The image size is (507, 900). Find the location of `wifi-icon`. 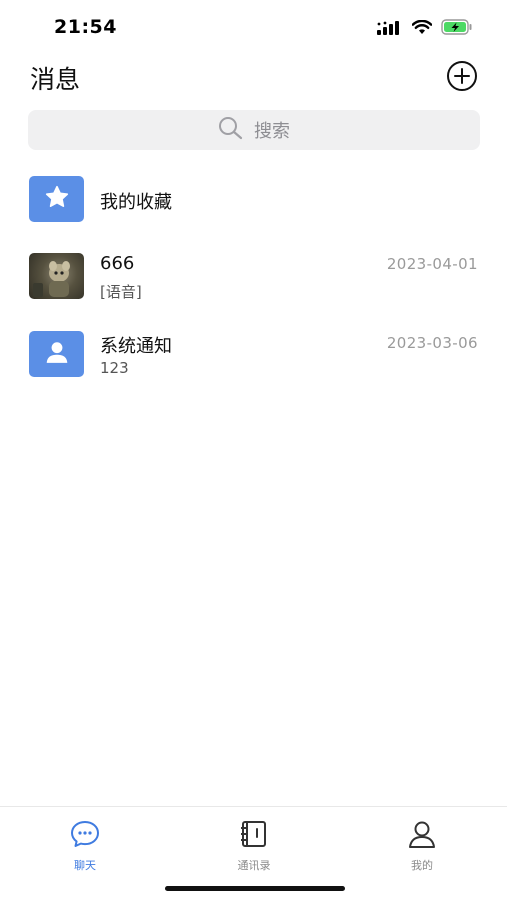

wifi-icon is located at coordinates (422, 29).